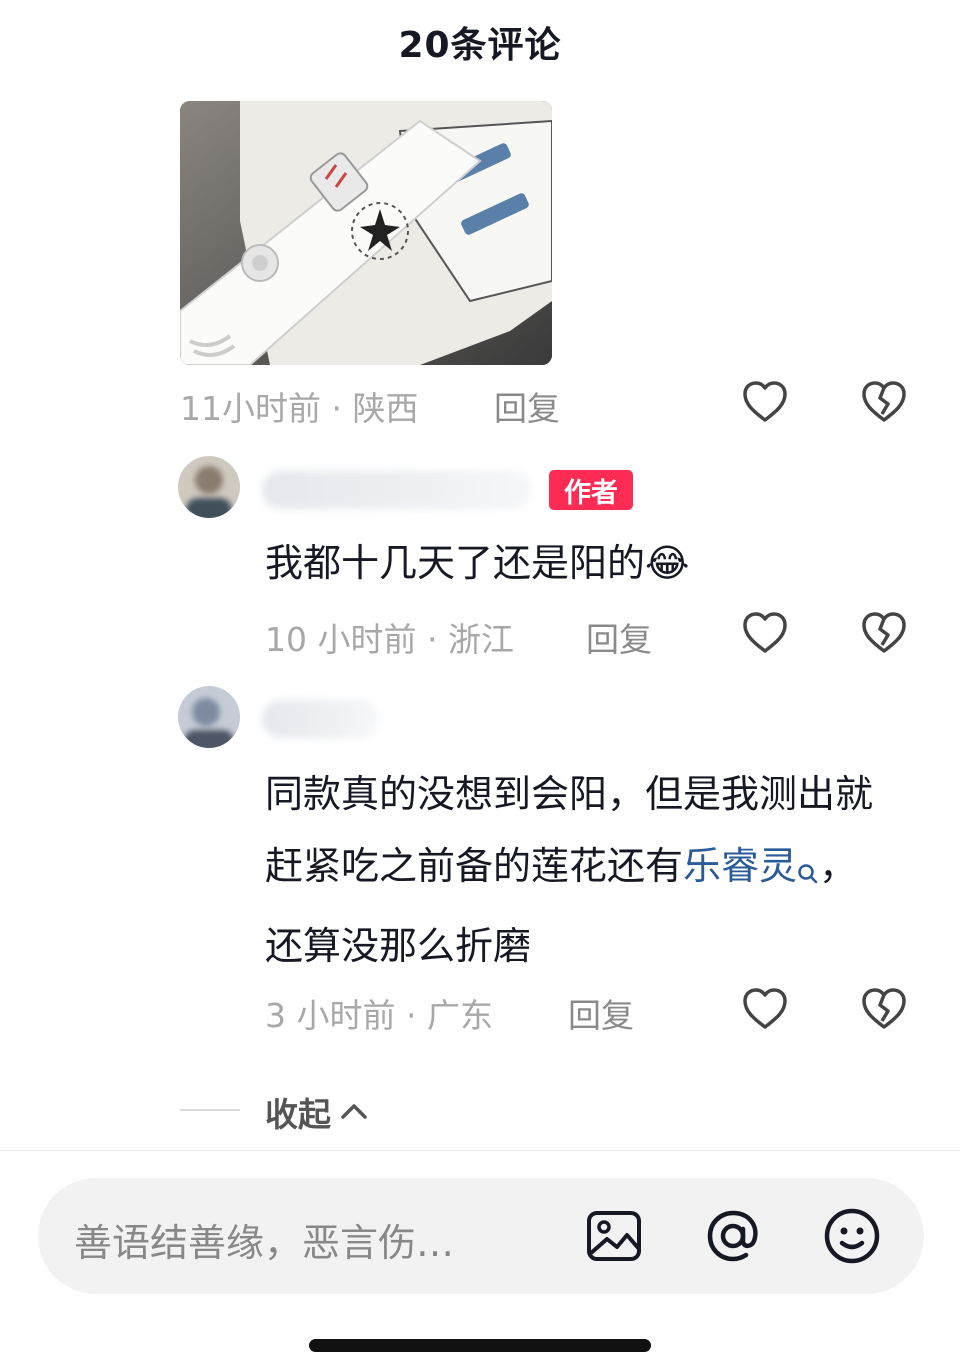 Image resolution: width=960 pixels, height=1352 pixels. I want to click on comment-1-reply-button: 回复, so click(527, 406).